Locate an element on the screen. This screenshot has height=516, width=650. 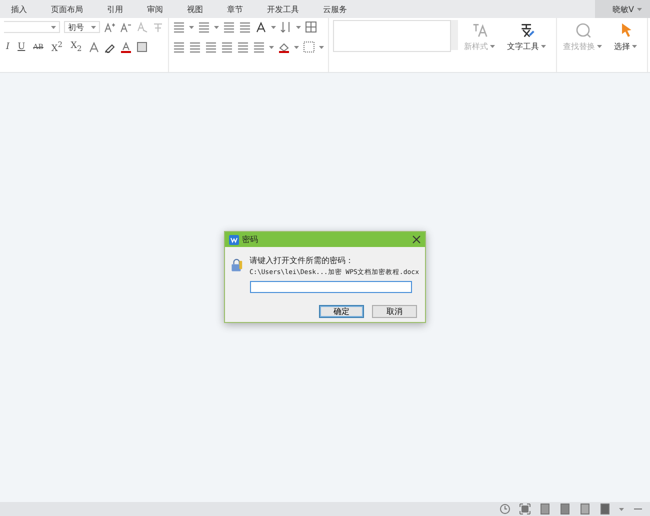
ribbon-tab: 页面布局 is located at coordinates (67, 9).